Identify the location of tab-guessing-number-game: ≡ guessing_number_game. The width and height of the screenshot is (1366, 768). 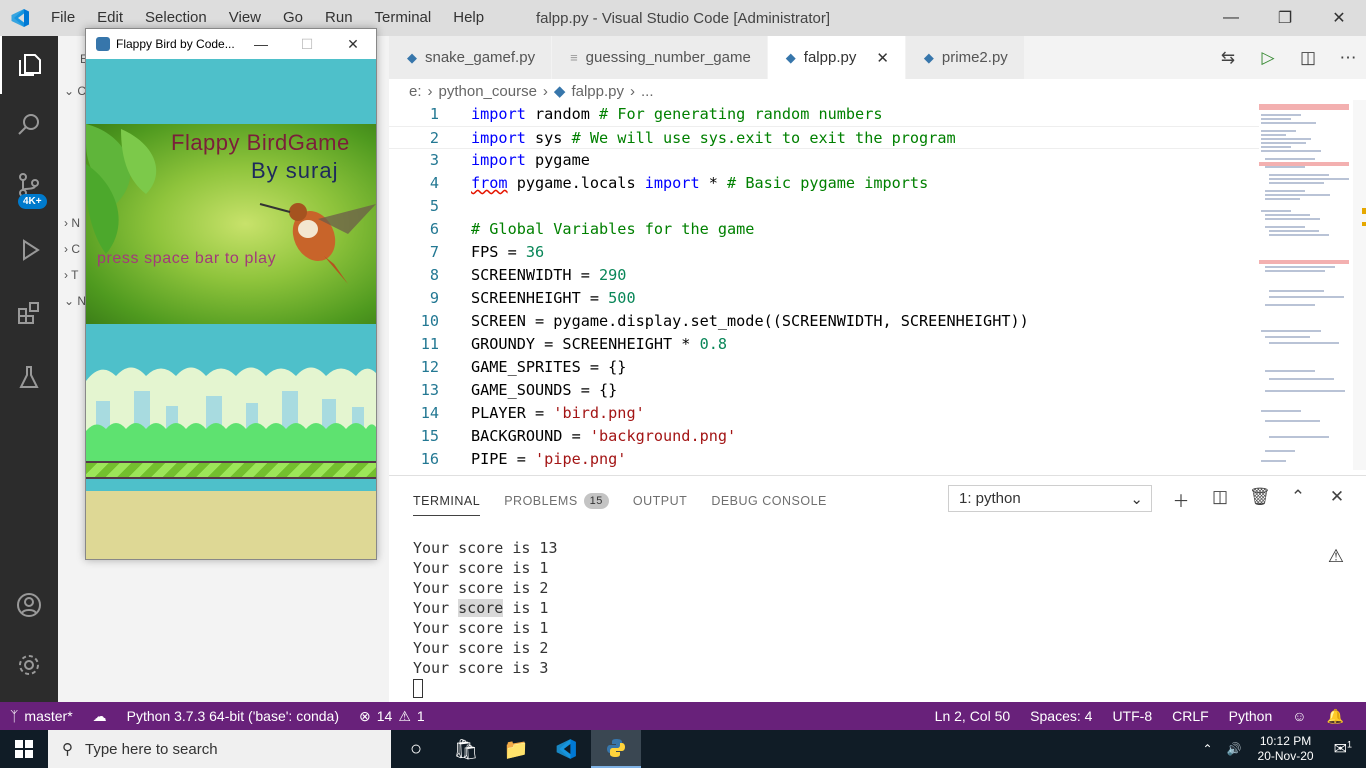
(660, 57).